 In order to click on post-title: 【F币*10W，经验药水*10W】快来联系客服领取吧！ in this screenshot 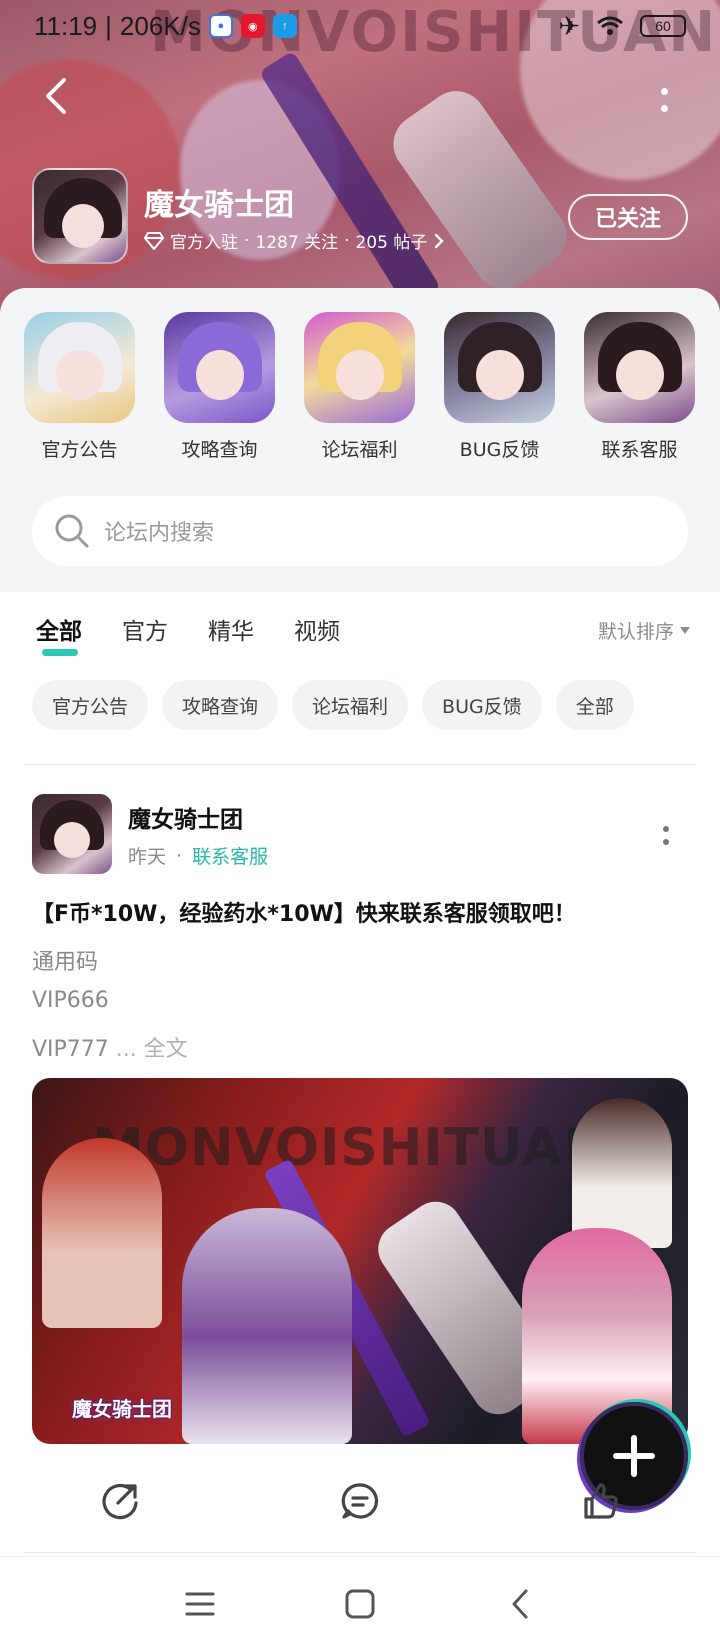, I will do `click(304, 912)`.